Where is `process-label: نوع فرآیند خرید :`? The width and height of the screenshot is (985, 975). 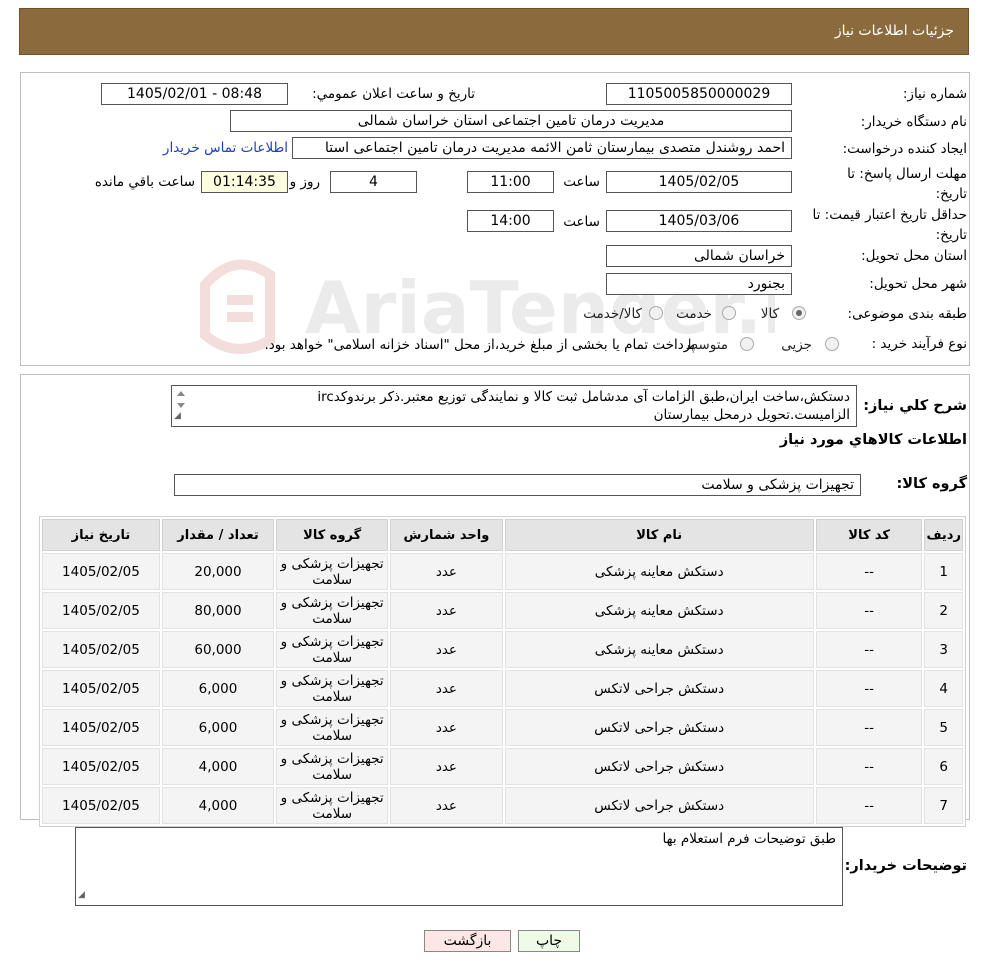 process-label: نوع فرآیند خرید : is located at coordinates (919, 344).